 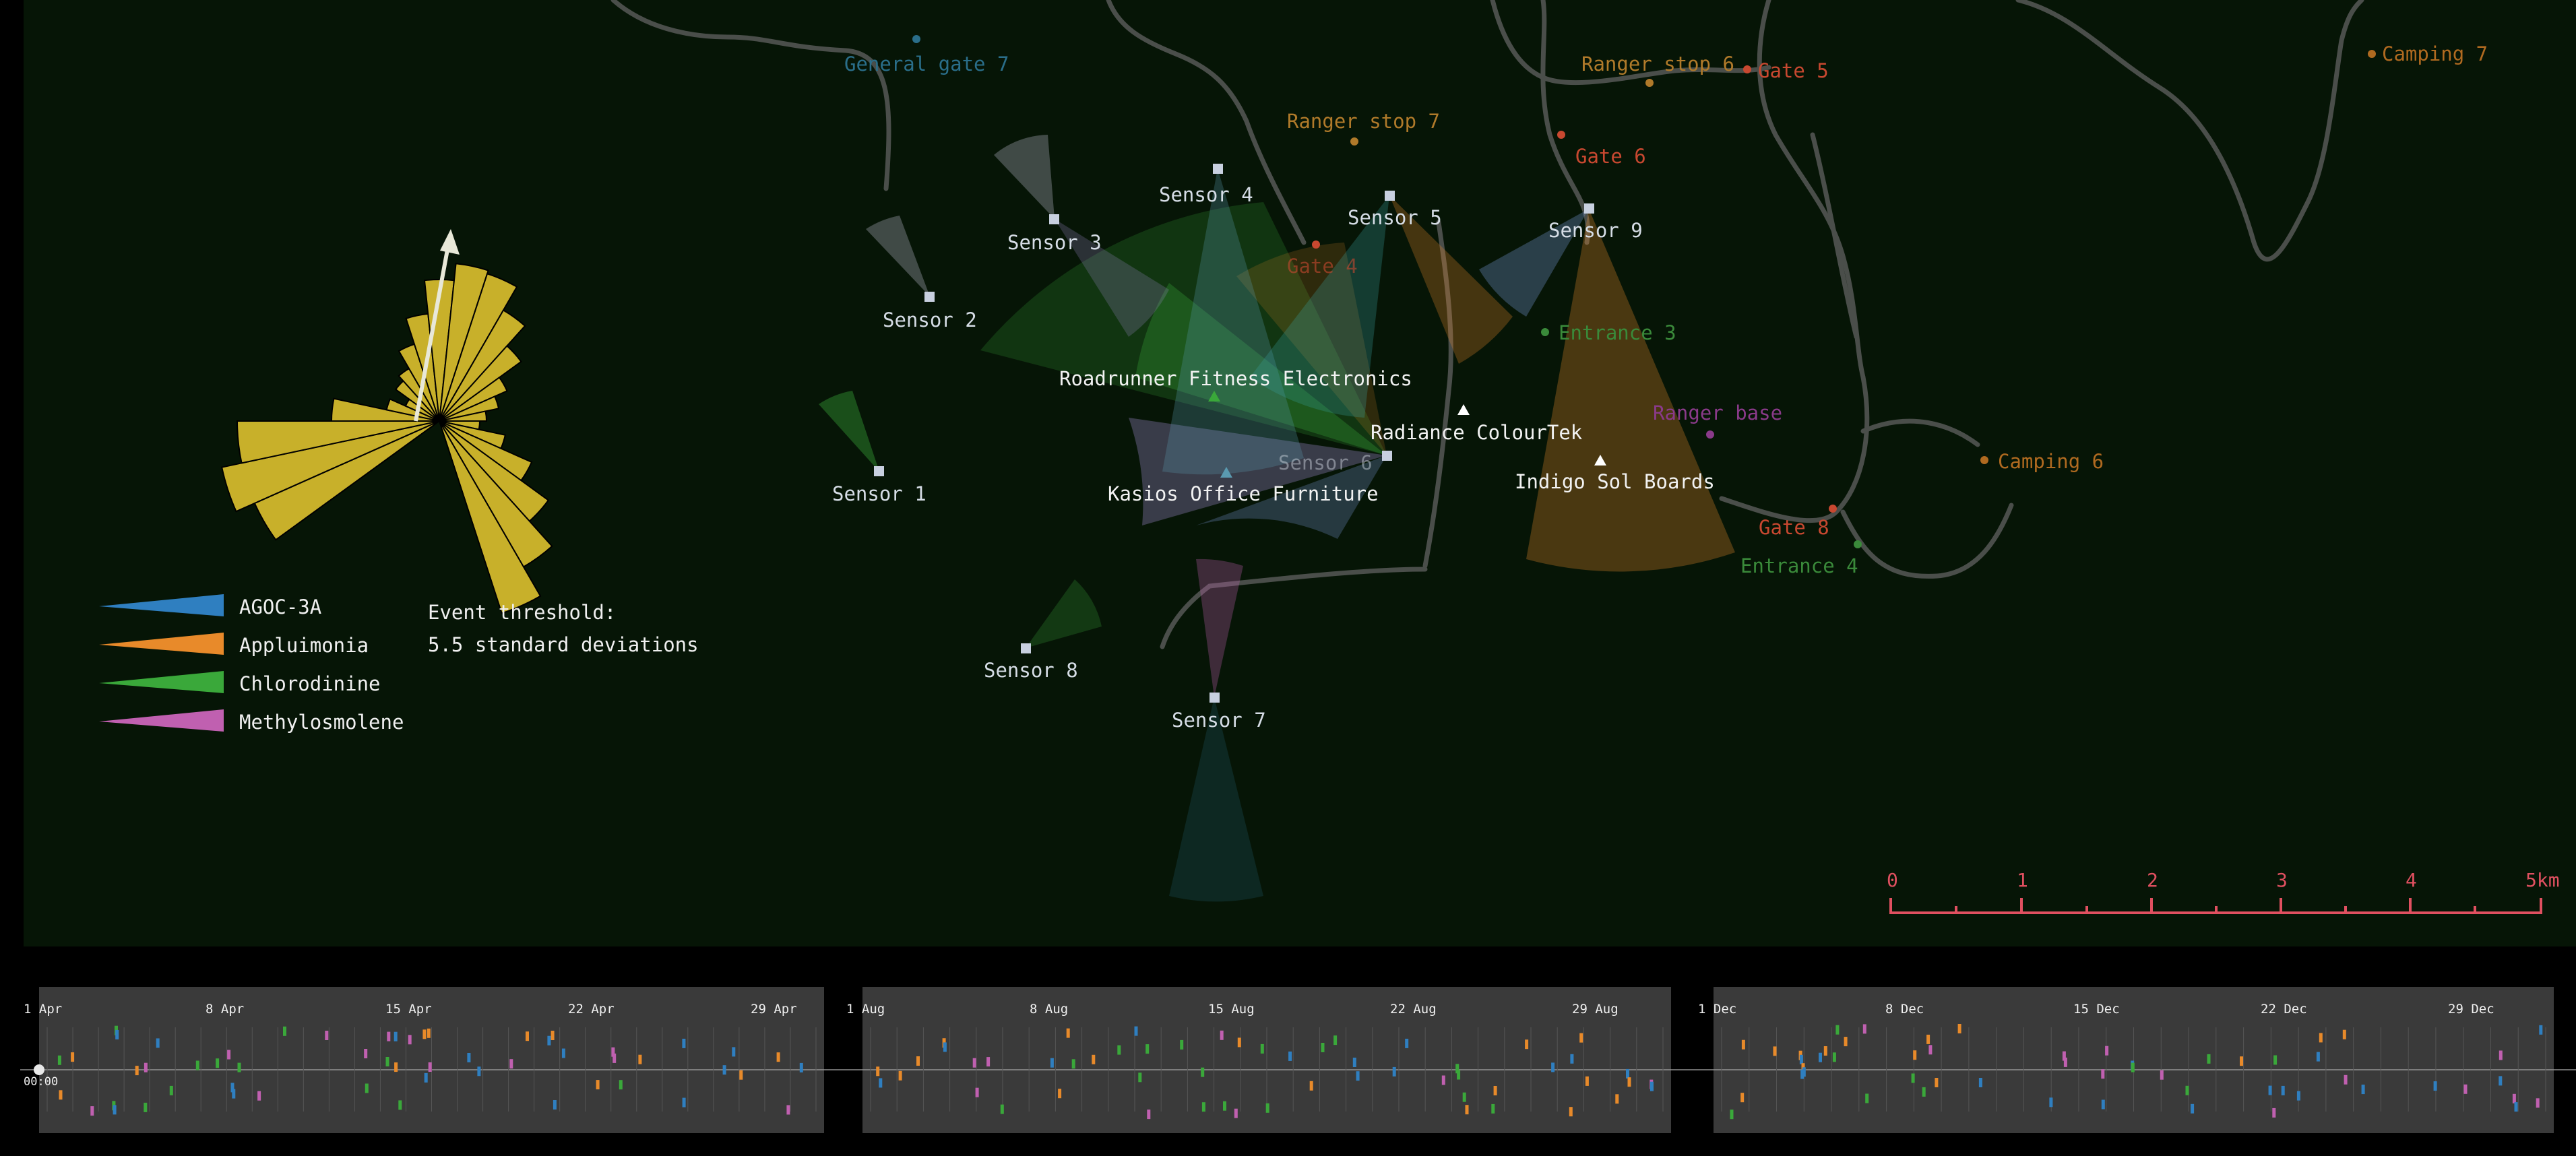 I want to click on place-label: Camping 7, so click(x=2435, y=53).